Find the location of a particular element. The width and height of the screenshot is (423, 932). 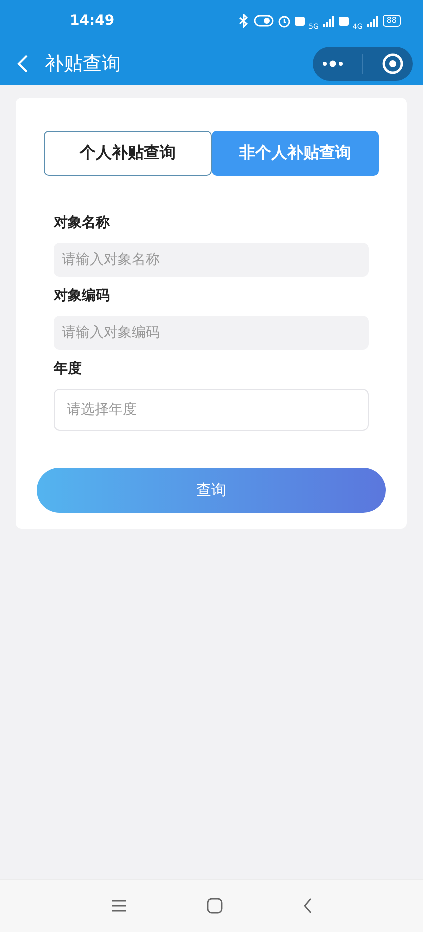

input-field: 请输入对象编码 is located at coordinates (211, 333).